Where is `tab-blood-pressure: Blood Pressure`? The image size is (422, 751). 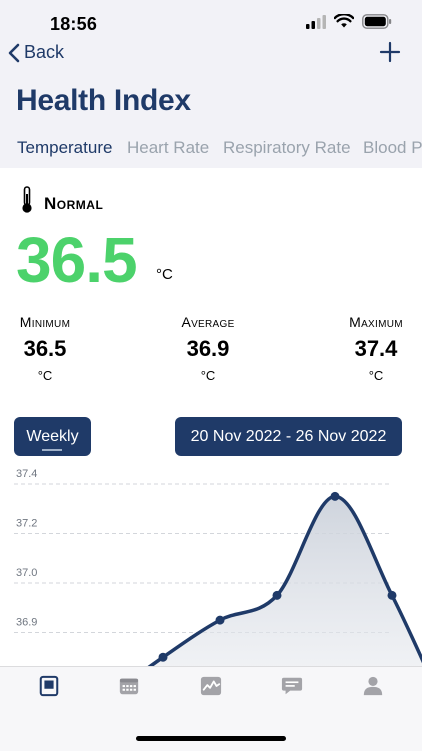
tab-blood-pressure: Blood Pressure is located at coordinates (392, 148).